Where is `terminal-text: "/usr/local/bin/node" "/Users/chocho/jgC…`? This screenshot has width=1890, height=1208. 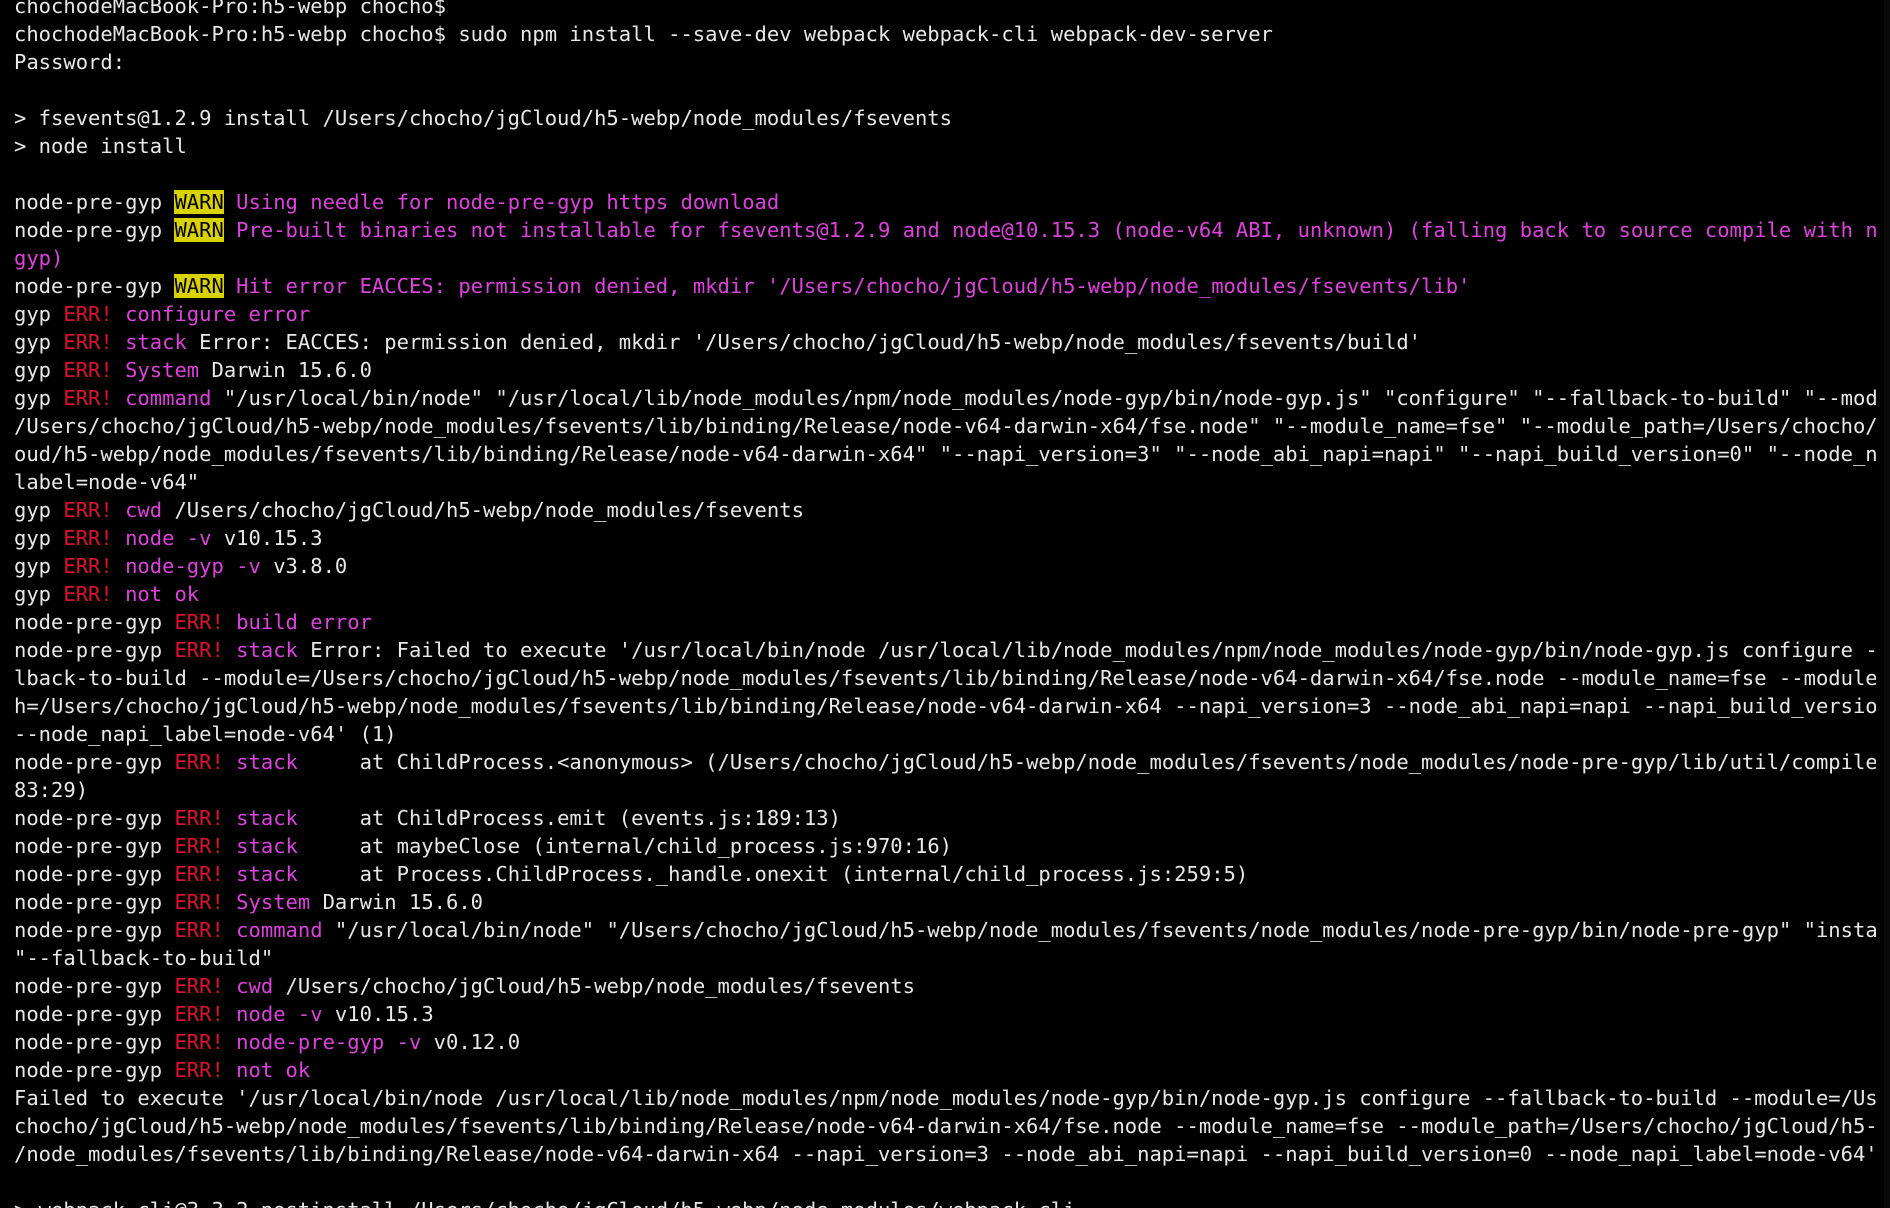 terminal-text: "/usr/local/bin/node" "/Users/chocho/jgC… is located at coordinates (1099, 930).